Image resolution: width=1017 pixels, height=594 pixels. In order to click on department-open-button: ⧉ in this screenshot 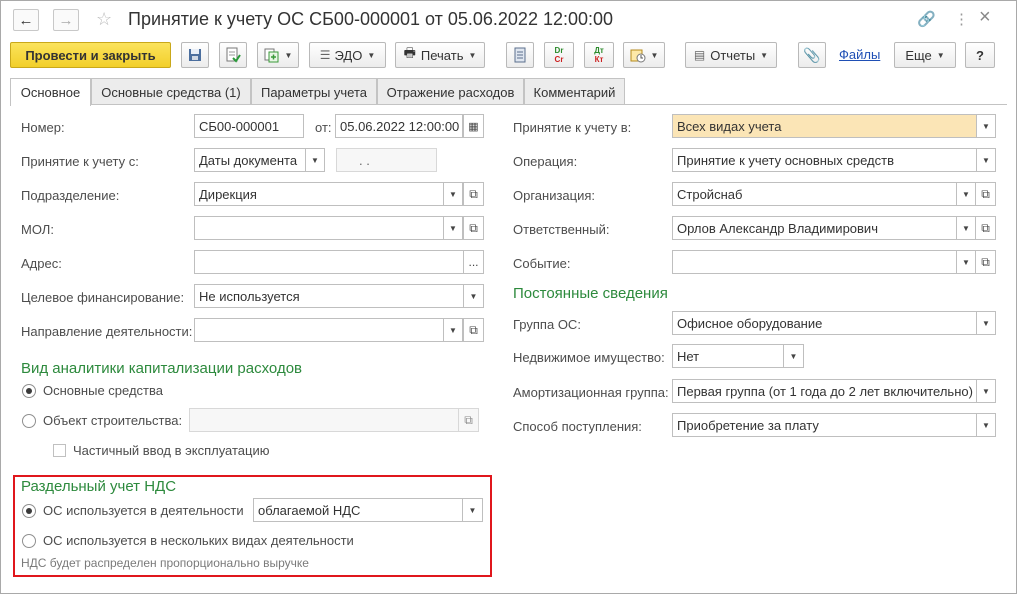, I will do `click(473, 194)`.